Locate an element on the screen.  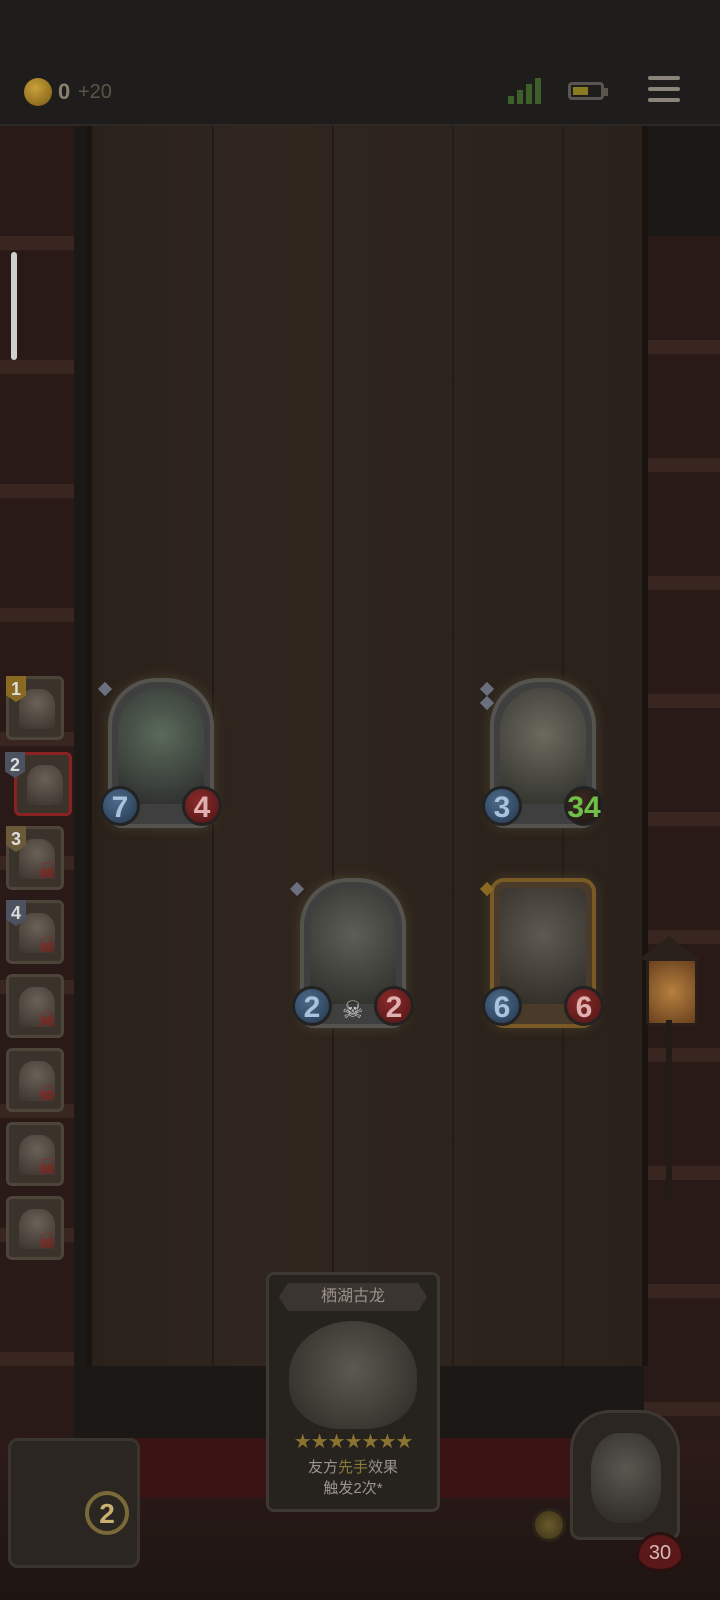
hero-portrait is located at coordinates (625, 1475).